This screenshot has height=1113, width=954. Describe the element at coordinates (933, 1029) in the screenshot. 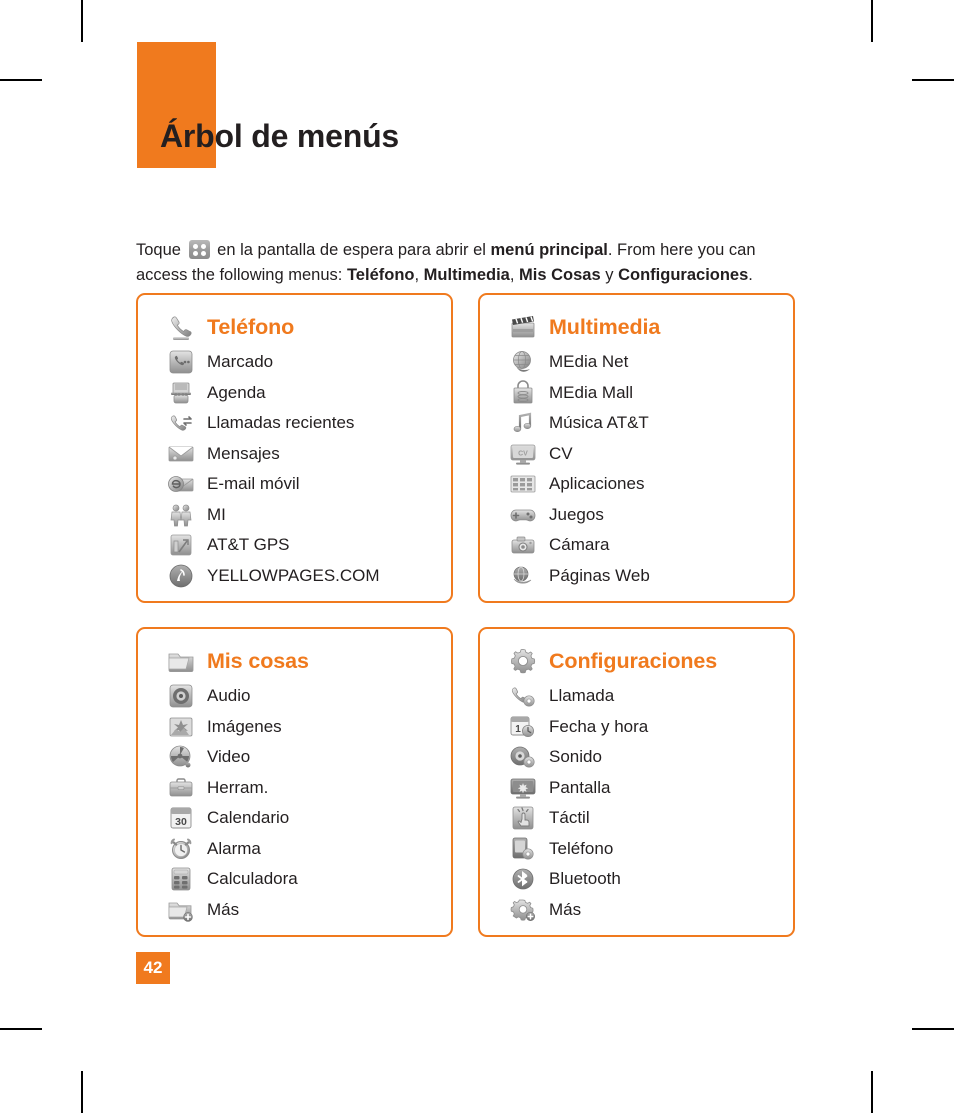

I see `crop-mark-bottom-right-horizontal` at that location.